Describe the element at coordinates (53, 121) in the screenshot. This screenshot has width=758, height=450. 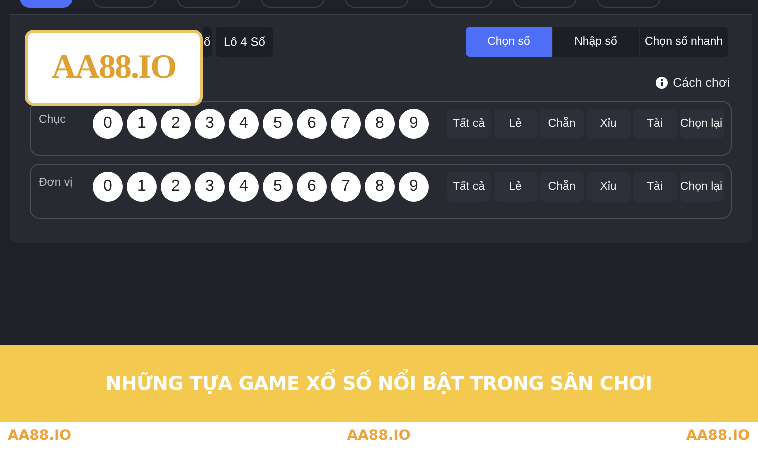
I see `row-label: Chục` at that location.